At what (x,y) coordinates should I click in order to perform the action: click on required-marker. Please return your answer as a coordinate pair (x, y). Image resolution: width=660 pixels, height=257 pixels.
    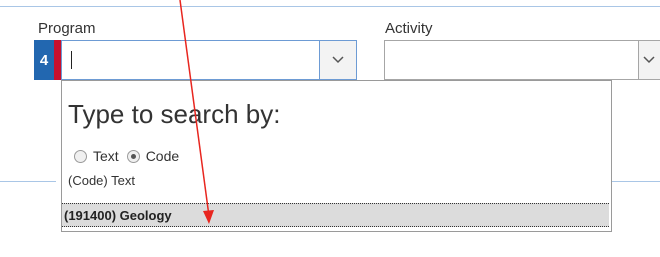
    Looking at the image, I should click on (57, 60).